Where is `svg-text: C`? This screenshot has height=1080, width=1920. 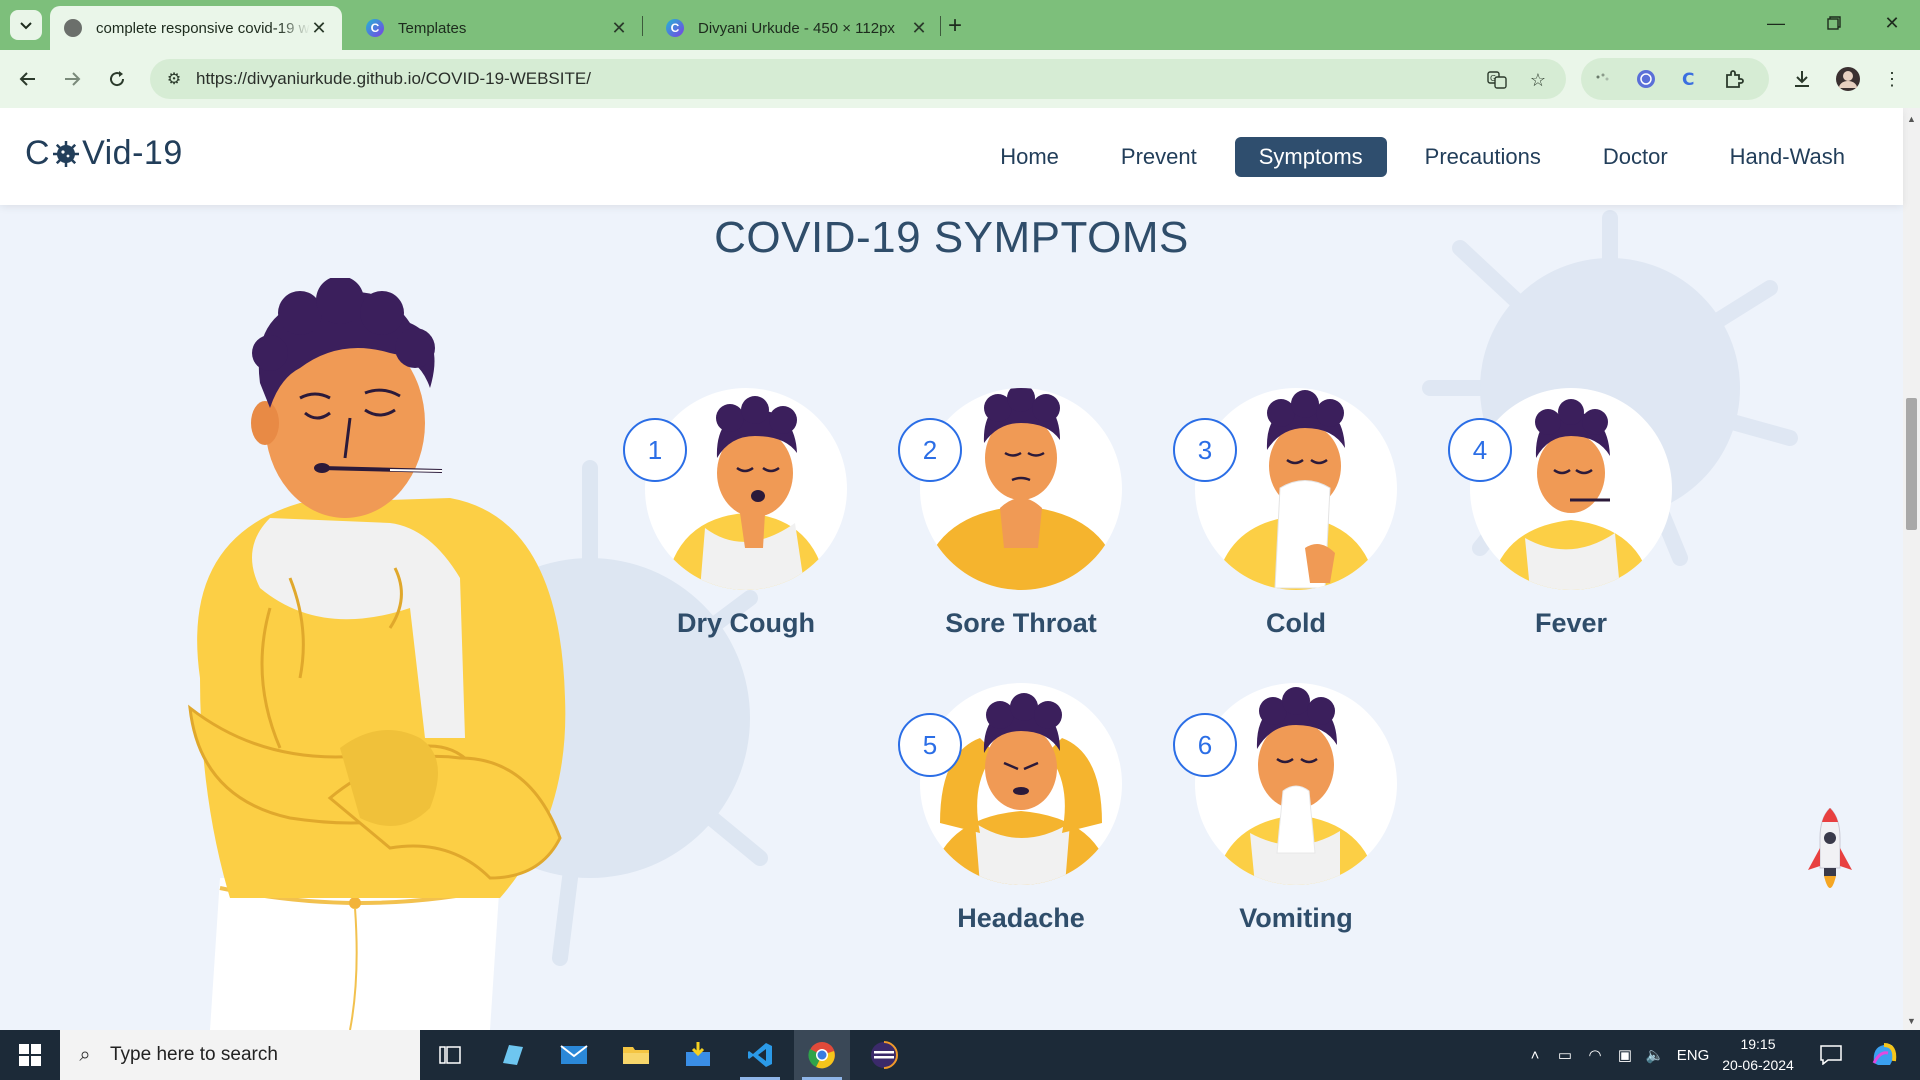 svg-text: C is located at coordinates (1688, 80).